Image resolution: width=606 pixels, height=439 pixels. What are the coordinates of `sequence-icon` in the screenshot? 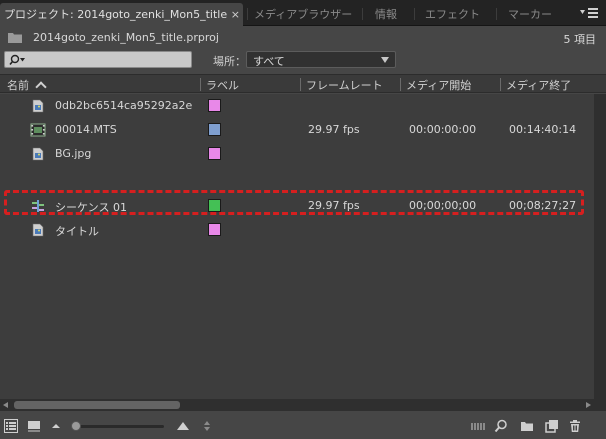 It's located at (38, 206).